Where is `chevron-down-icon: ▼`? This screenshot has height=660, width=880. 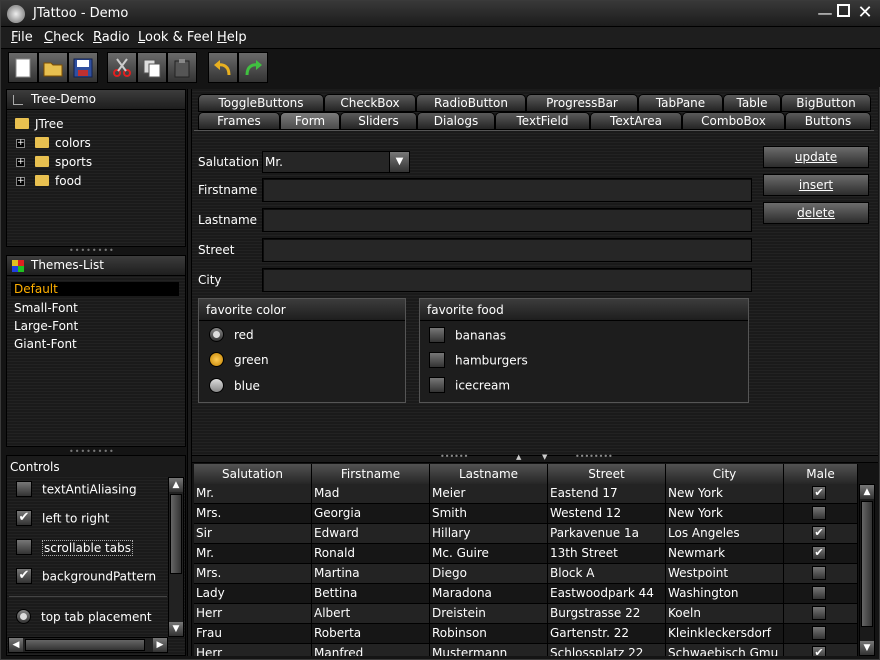
chevron-down-icon: ▼ is located at coordinates (399, 162).